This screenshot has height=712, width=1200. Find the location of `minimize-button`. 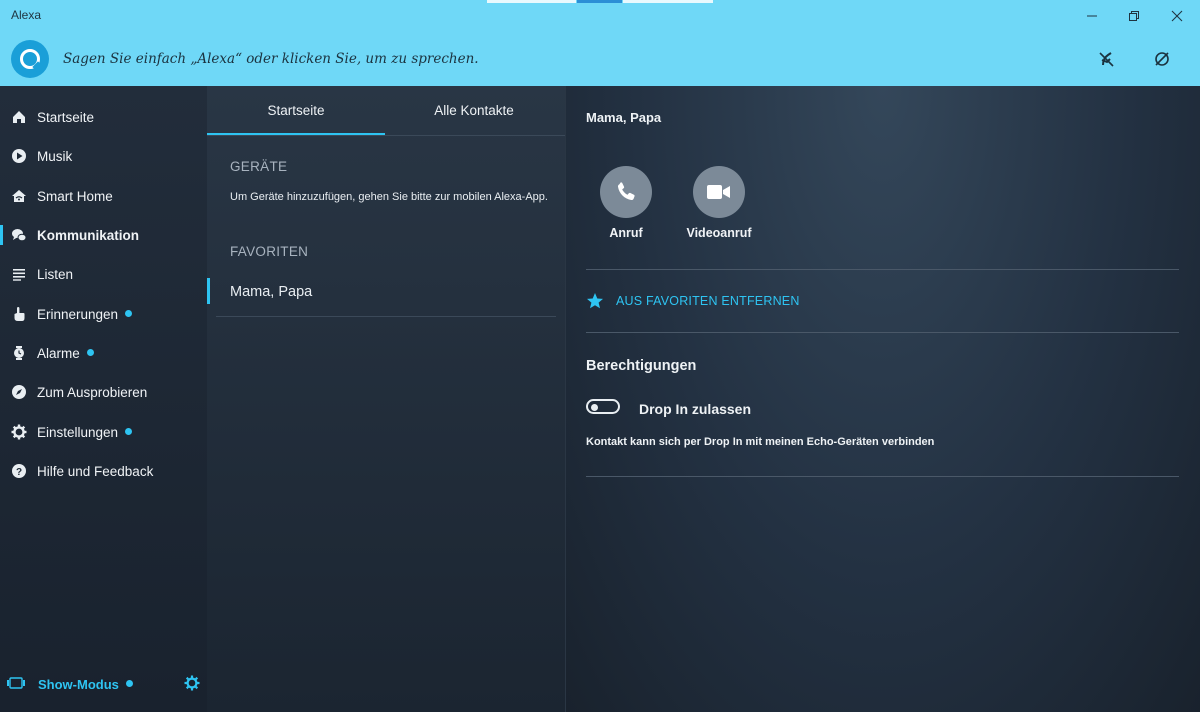

minimize-button is located at coordinates (1092, 15).